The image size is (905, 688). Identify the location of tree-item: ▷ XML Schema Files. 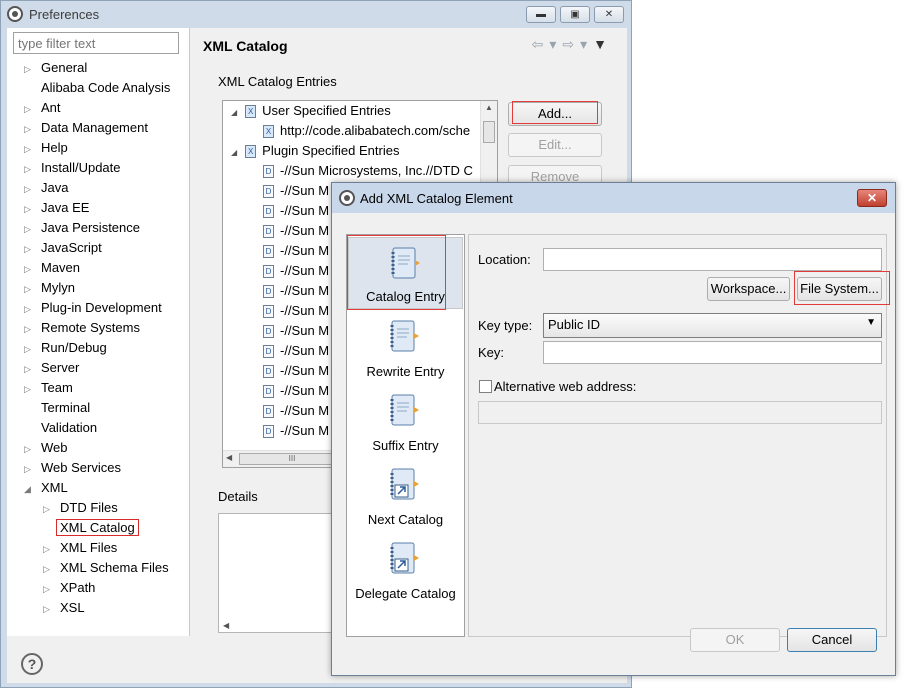
(107, 568).